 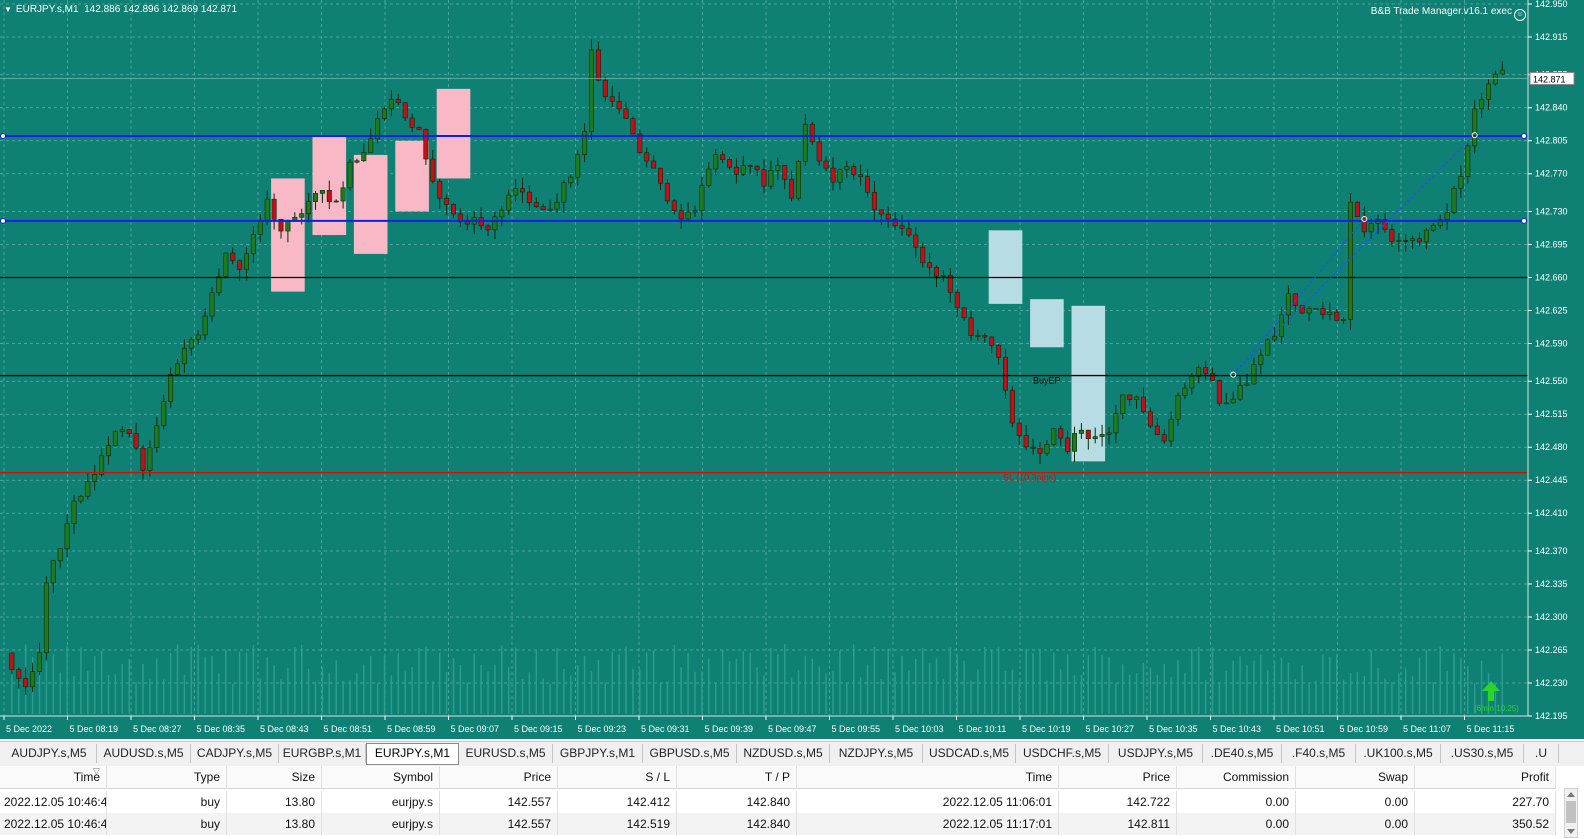 What do you see at coordinates (412, 754) in the screenshot?
I see `tab-eurjpy-s-m1: EURJPY.s,M1` at bounding box center [412, 754].